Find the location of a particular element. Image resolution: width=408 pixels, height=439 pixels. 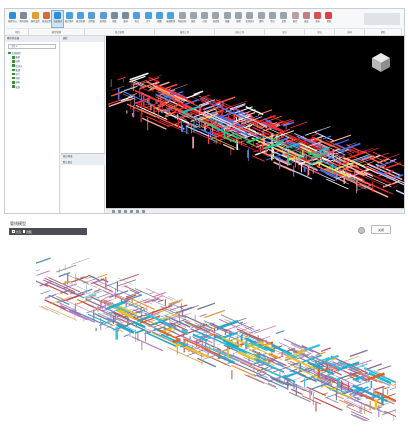

tool-button: 模型导入 is located at coordinates (12, 19).